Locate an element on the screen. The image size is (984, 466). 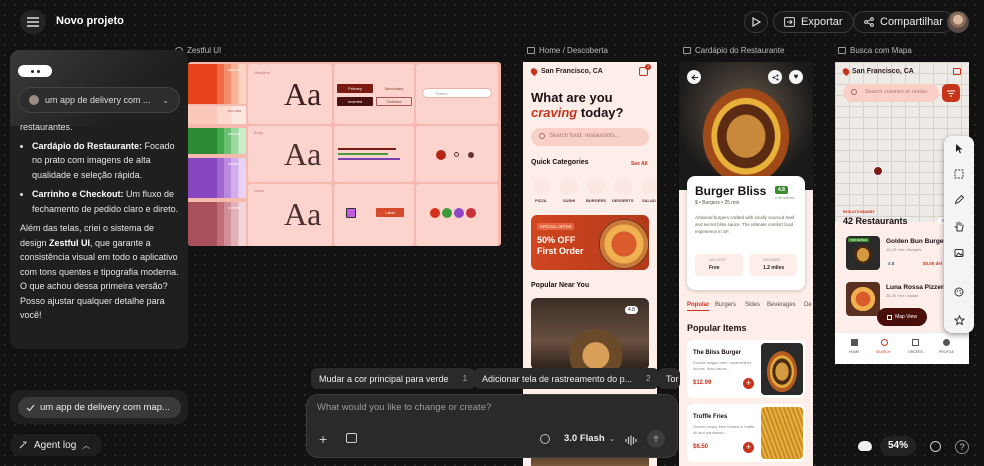
back-button is located at coordinates (694, 77).